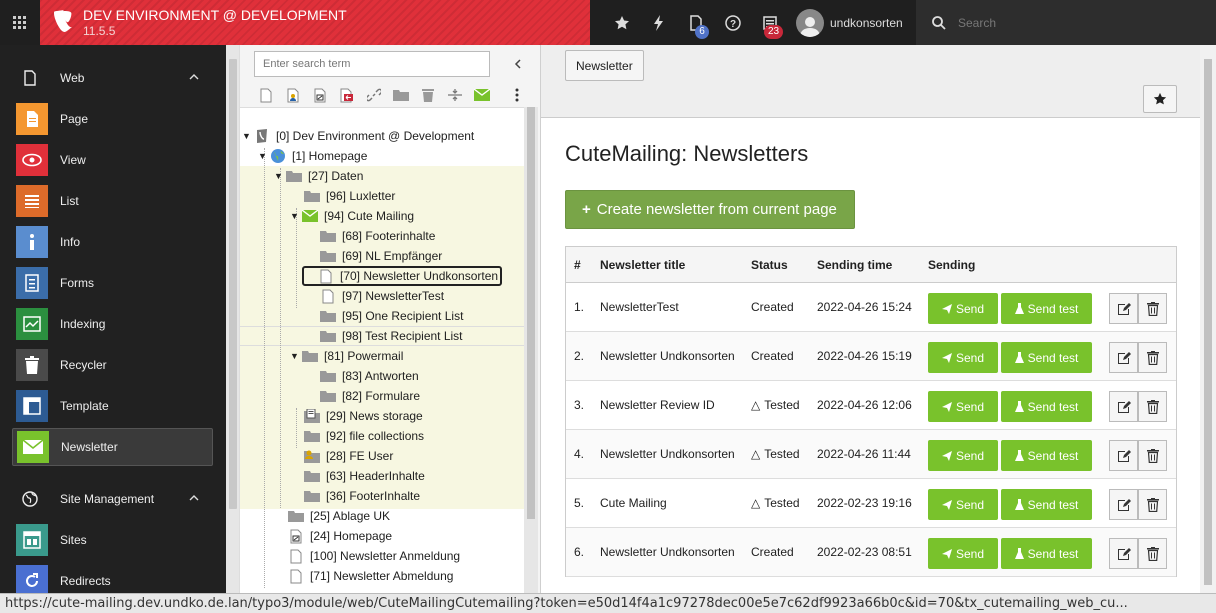  I want to click on module-list: List, so click(112, 201).